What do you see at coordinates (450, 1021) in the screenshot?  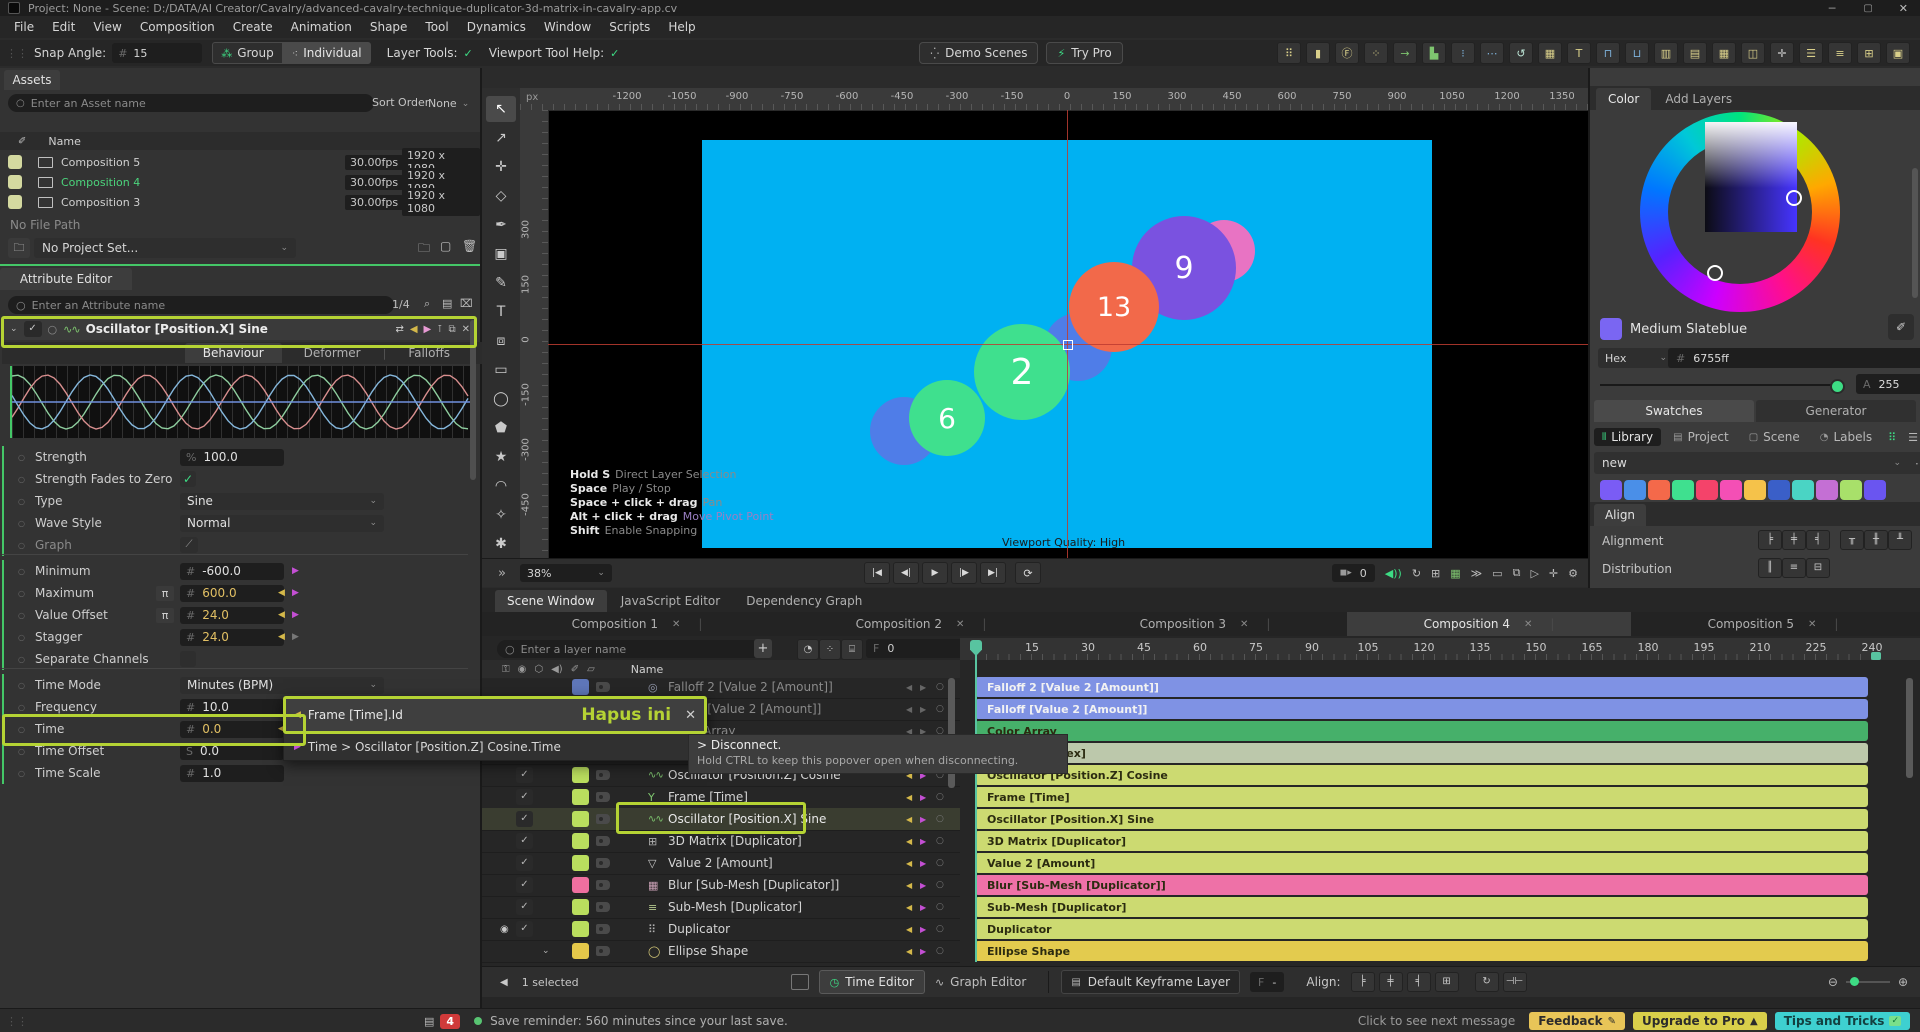 I see `error-count-badge: 4` at bounding box center [450, 1021].